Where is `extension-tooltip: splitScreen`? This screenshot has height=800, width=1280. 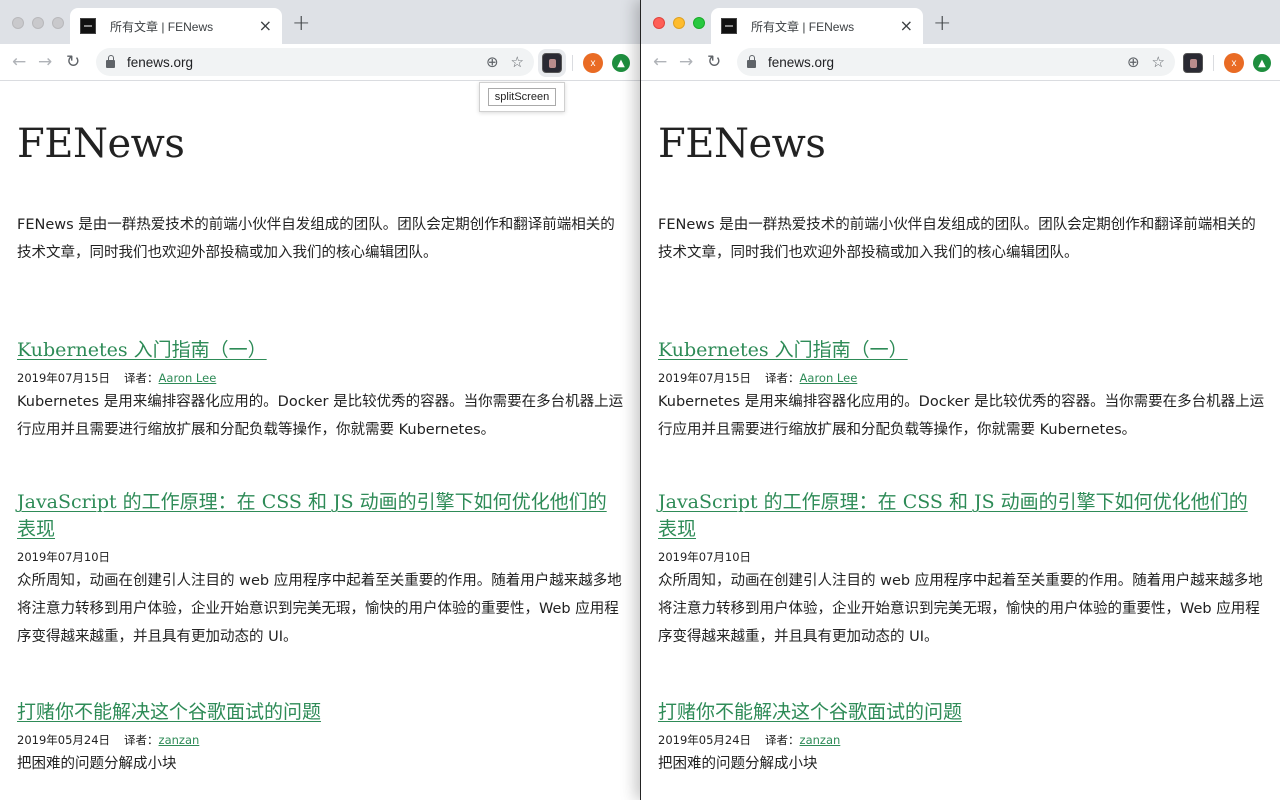 extension-tooltip: splitScreen is located at coordinates (522, 97).